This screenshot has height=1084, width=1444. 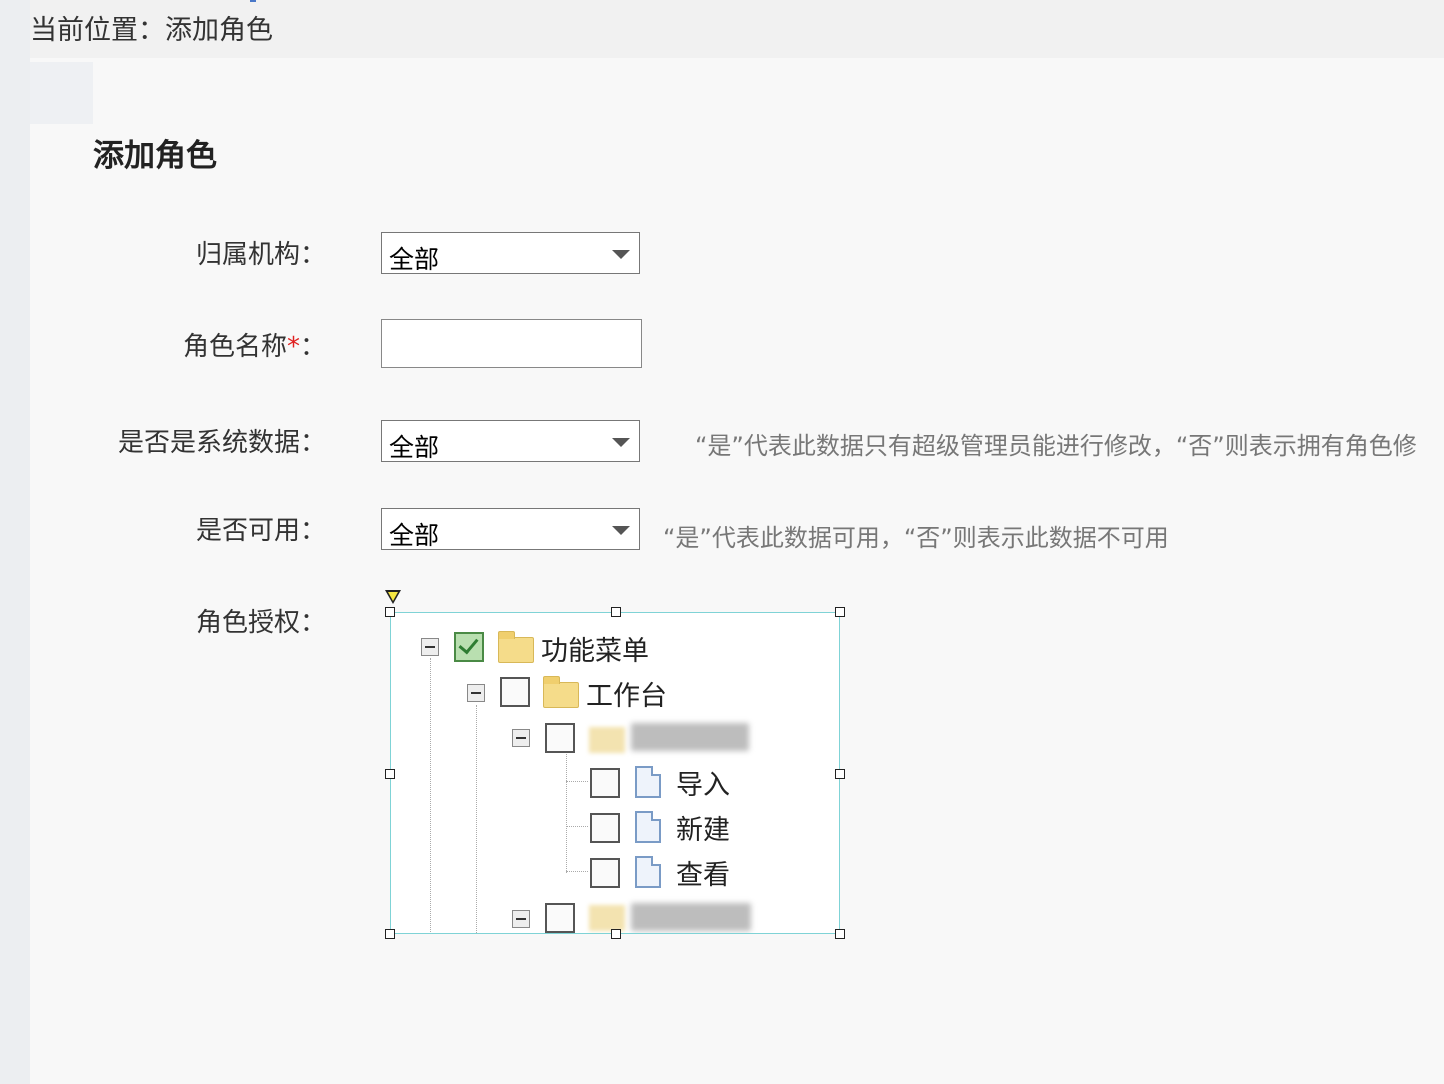 I want to click on enabled-select-value: 全部, so click(x=414, y=535).